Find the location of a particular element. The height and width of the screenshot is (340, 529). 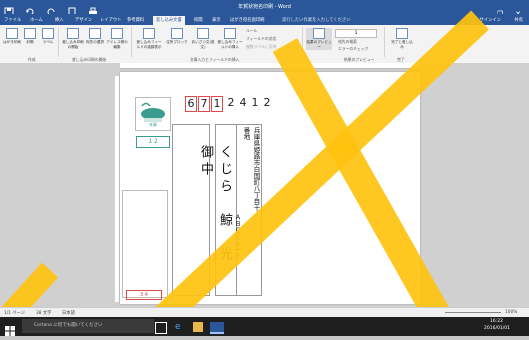

cortana-placeholder: Cortana に何でも聞いてください is located at coordinates (68, 325).